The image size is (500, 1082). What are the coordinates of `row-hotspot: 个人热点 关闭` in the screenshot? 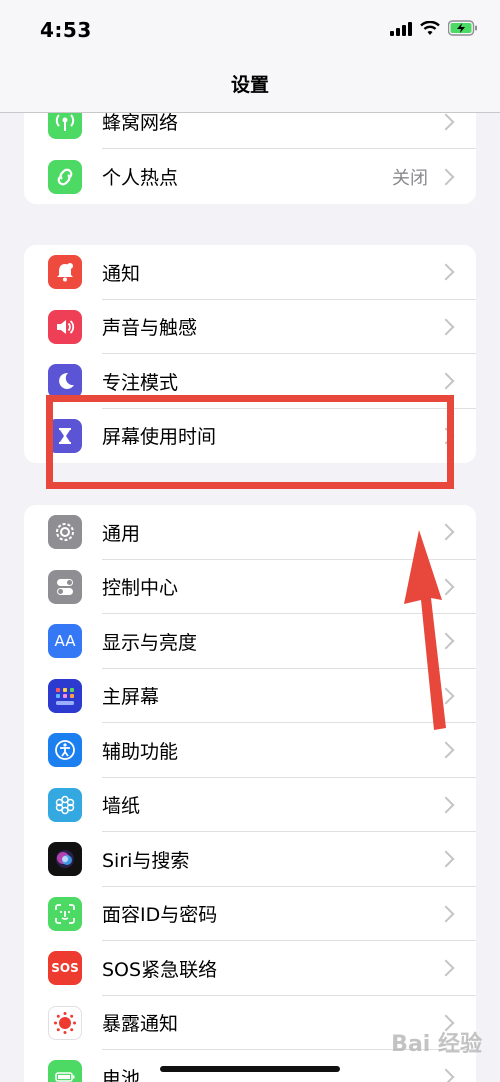 It's located at (250, 176).